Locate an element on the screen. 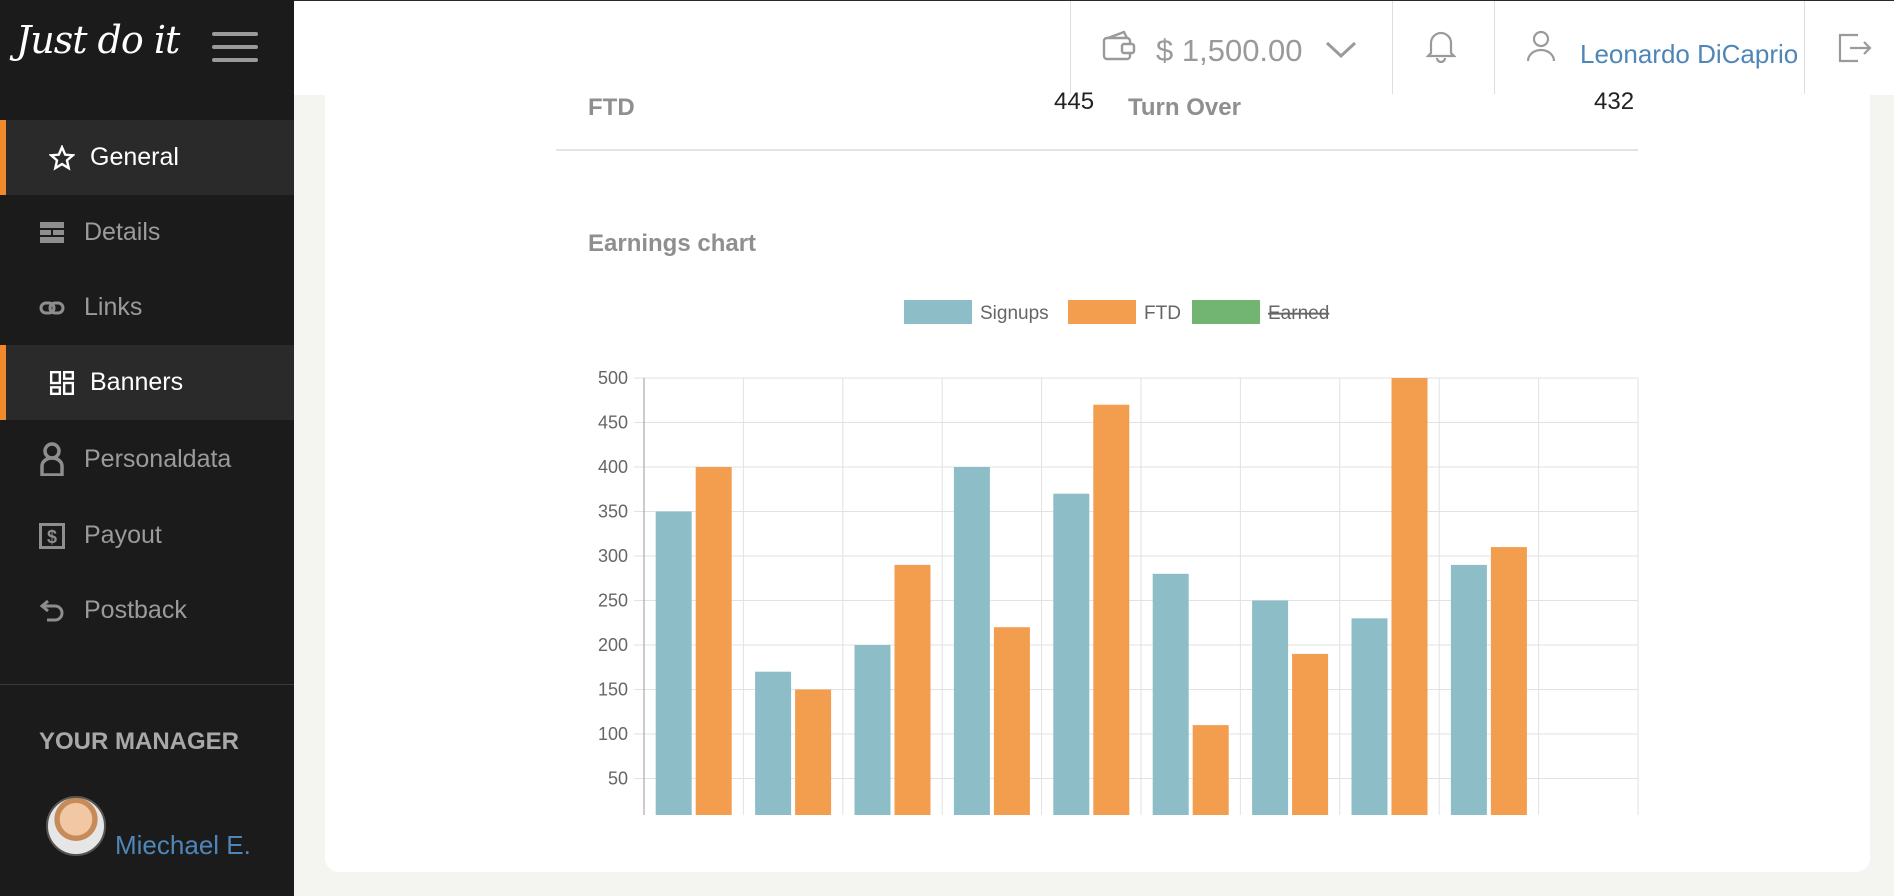 The width and height of the screenshot is (1894, 896). sidebar-item-postback: Postback is located at coordinates (147, 610).